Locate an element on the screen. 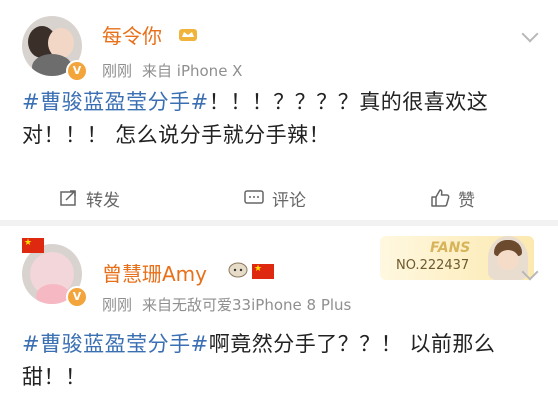  vip-crown-icon is located at coordinates (188, 35).